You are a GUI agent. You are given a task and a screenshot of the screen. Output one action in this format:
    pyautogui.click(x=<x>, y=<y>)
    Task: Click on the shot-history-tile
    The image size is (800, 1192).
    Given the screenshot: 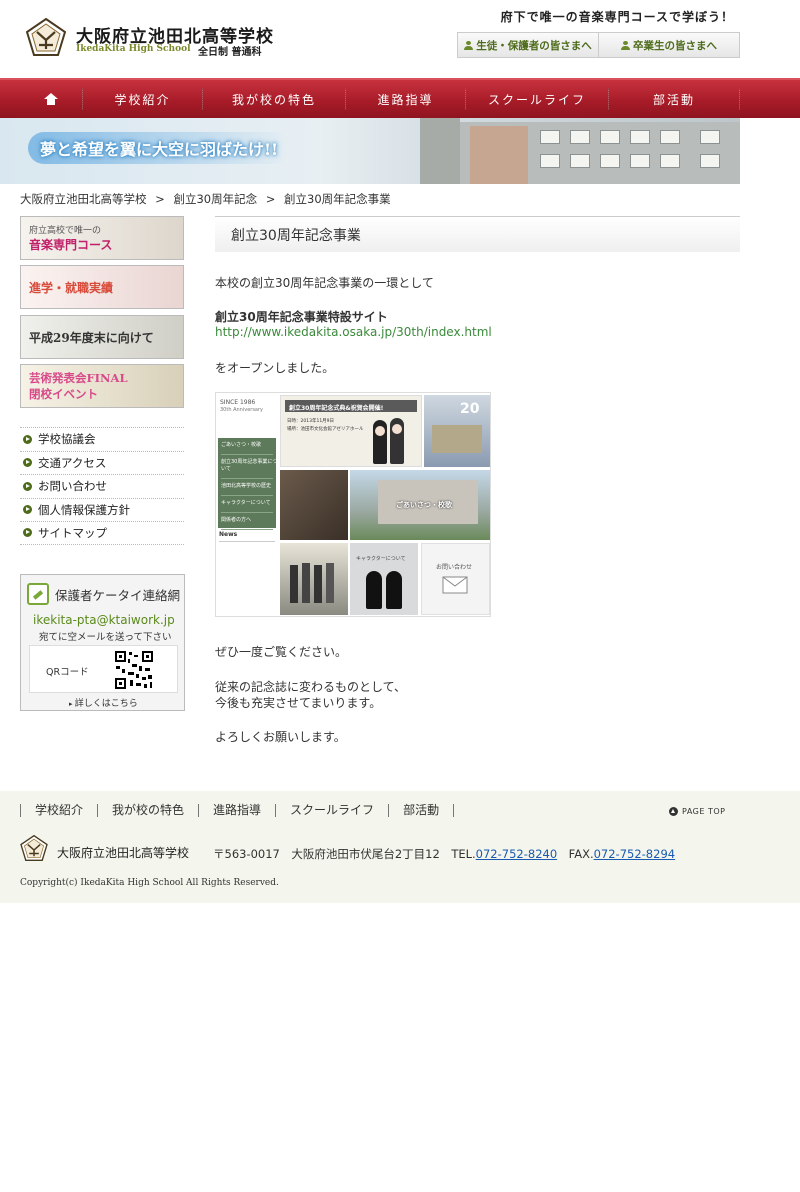 What is the action you would take?
    pyautogui.click(x=314, y=505)
    